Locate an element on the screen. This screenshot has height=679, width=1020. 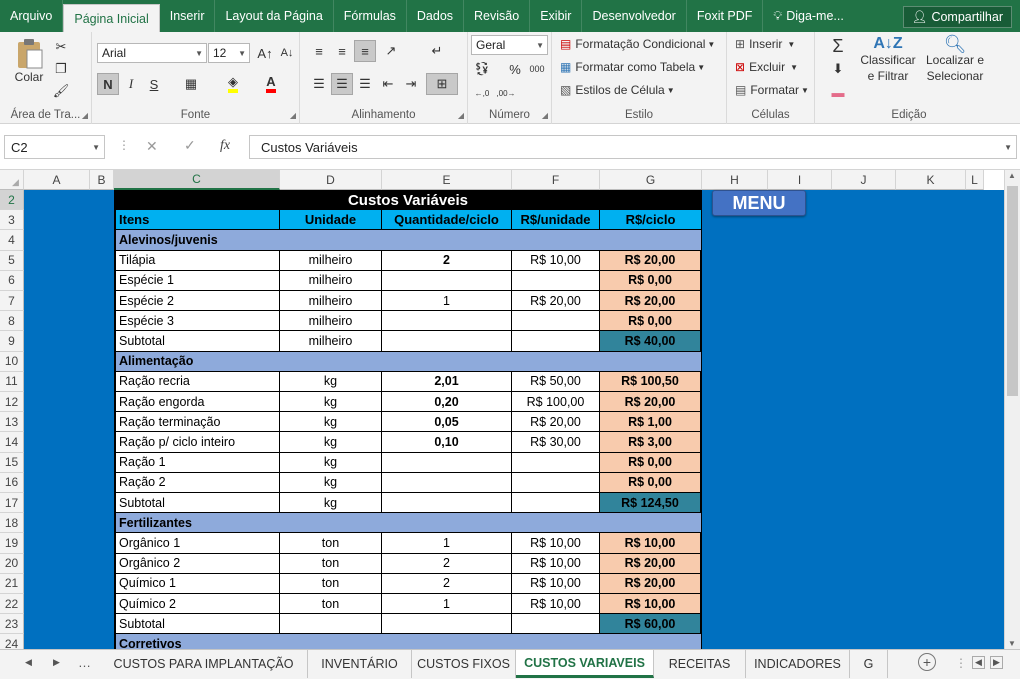
row-header-2: 2 is located at coordinates (12, 200).